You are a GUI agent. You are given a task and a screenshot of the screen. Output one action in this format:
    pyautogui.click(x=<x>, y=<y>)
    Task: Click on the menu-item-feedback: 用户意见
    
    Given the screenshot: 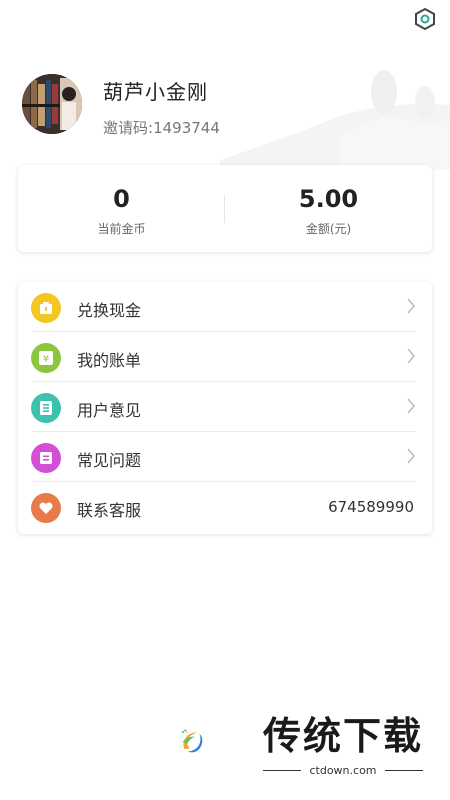 What is the action you would take?
    pyautogui.click(x=225, y=407)
    